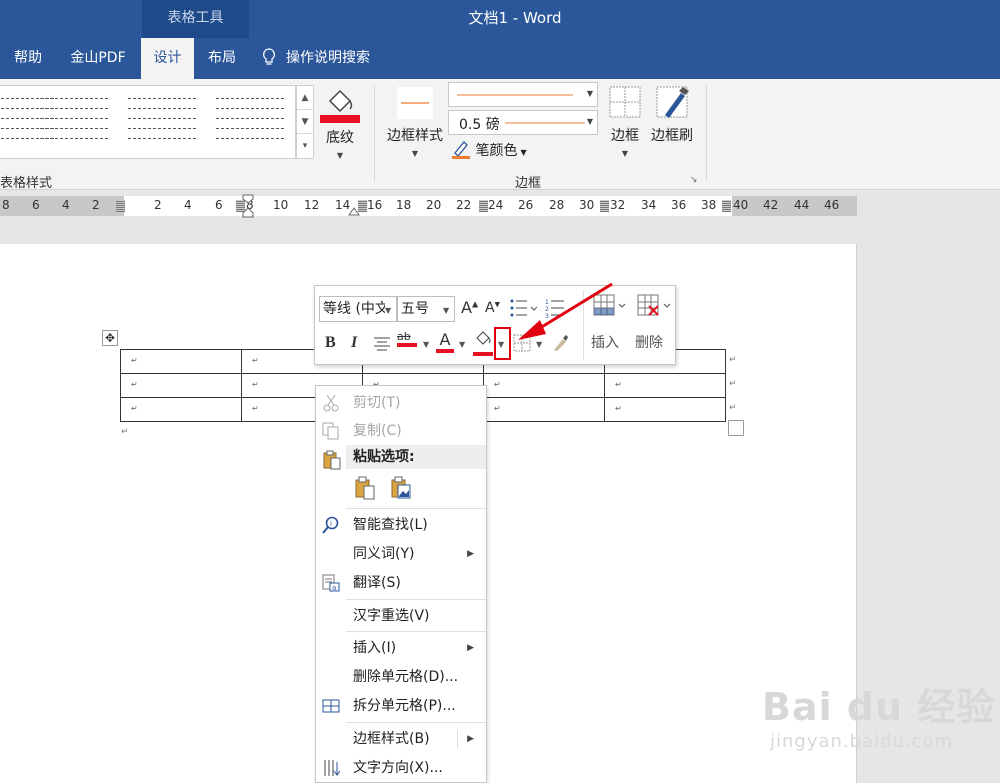 The height and width of the screenshot is (783, 1000). Describe the element at coordinates (523, 152) in the screenshot. I see `pen-color-dropdown-icon: ▼` at that location.